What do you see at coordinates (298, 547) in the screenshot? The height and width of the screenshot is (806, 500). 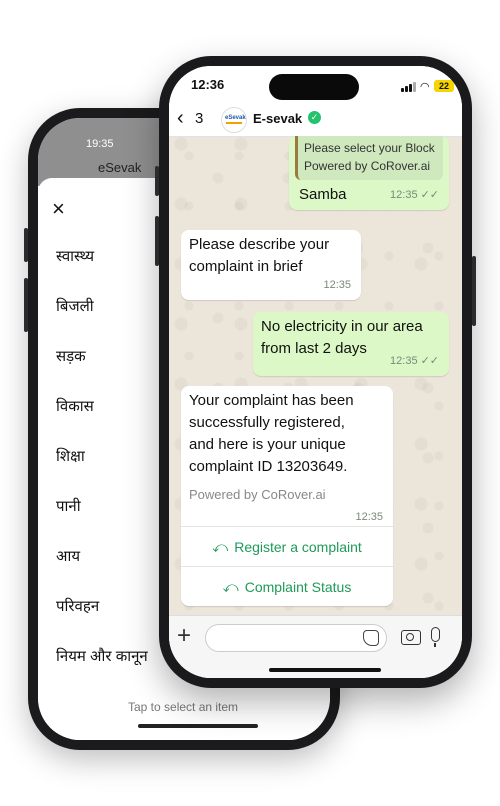 I see `button-label: Register a complaint` at bounding box center [298, 547].